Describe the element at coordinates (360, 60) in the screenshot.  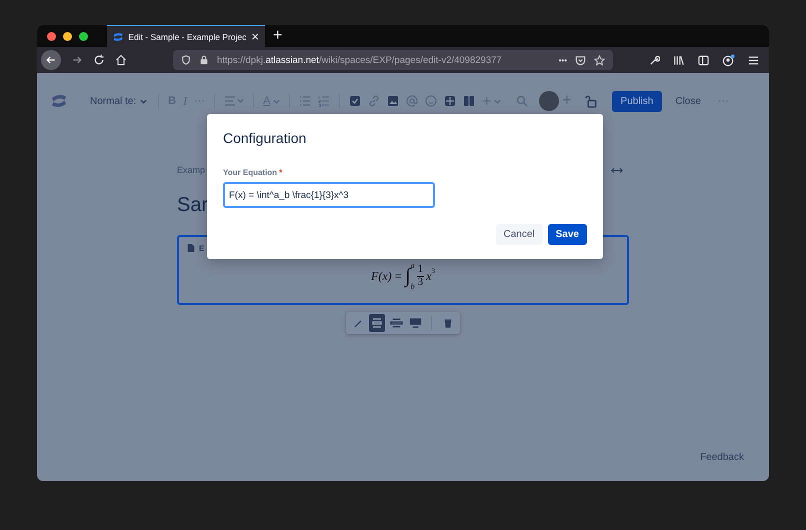
I see `url-text: https://dpkj.atlassian.net/wiki/spaces/EXP/pages/edit-v2/409829377` at that location.